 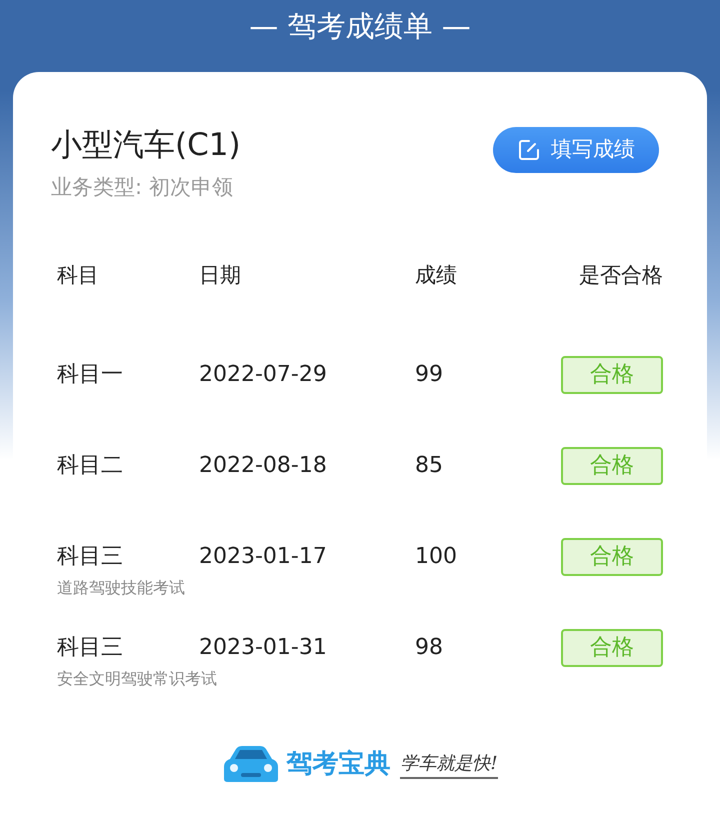 What do you see at coordinates (146, 145) in the screenshot?
I see `license-title: 小型汽车(C1)` at bounding box center [146, 145].